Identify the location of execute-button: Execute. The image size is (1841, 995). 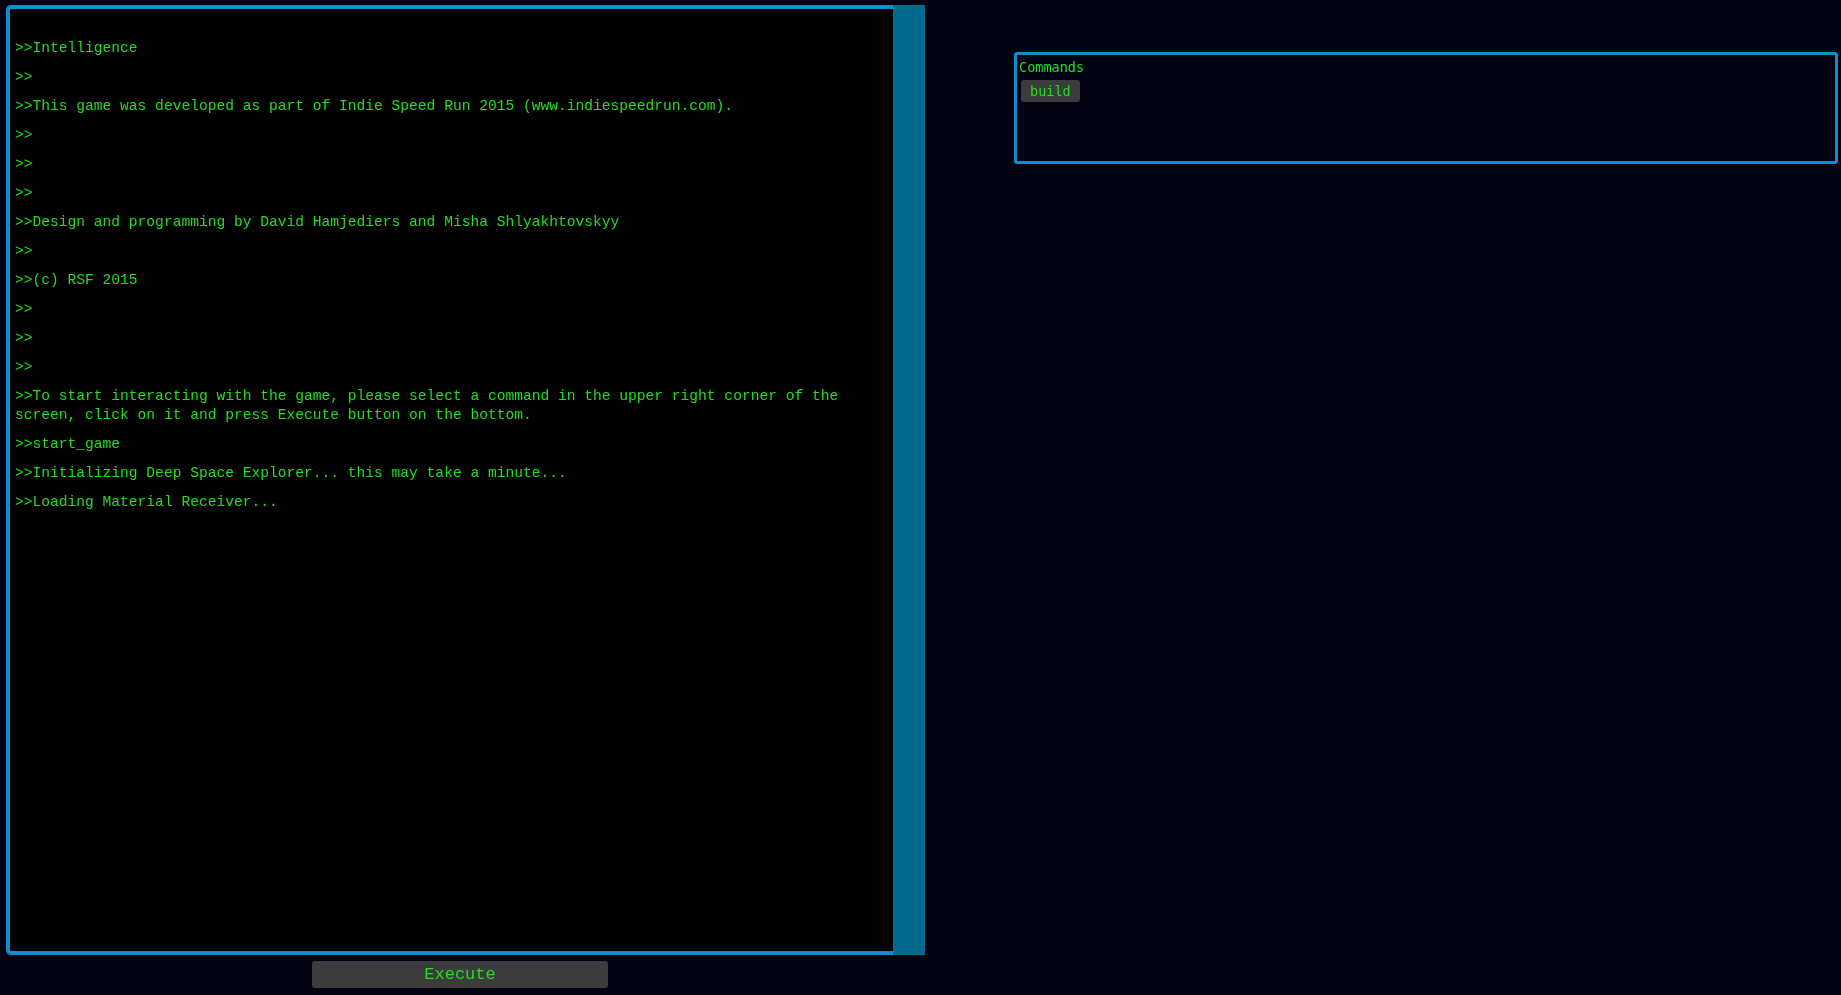
(460, 974).